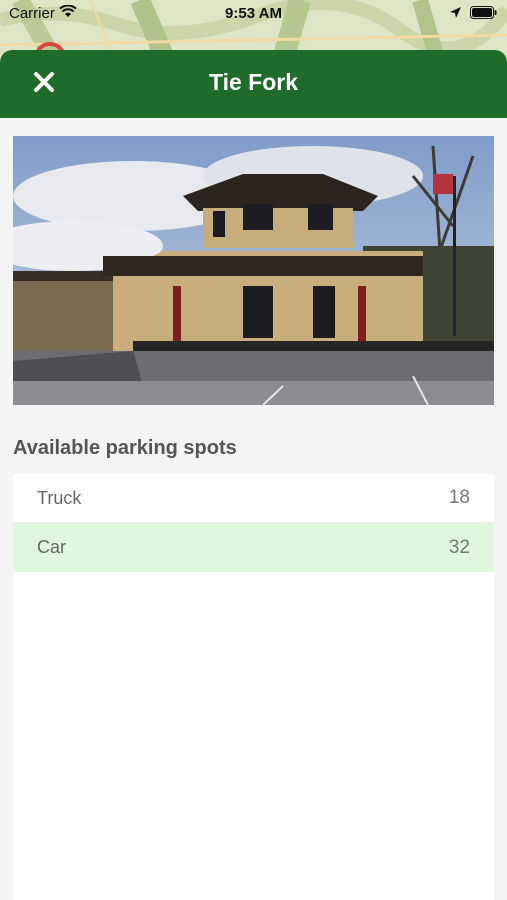  Describe the element at coordinates (459, 497) in the screenshot. I see `row-count: 18` at that location.